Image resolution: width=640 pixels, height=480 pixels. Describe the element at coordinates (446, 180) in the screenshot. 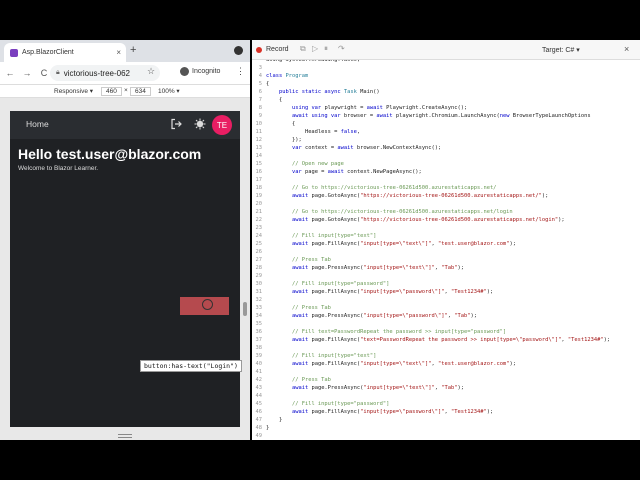

I see `code-line: 17` at that location.